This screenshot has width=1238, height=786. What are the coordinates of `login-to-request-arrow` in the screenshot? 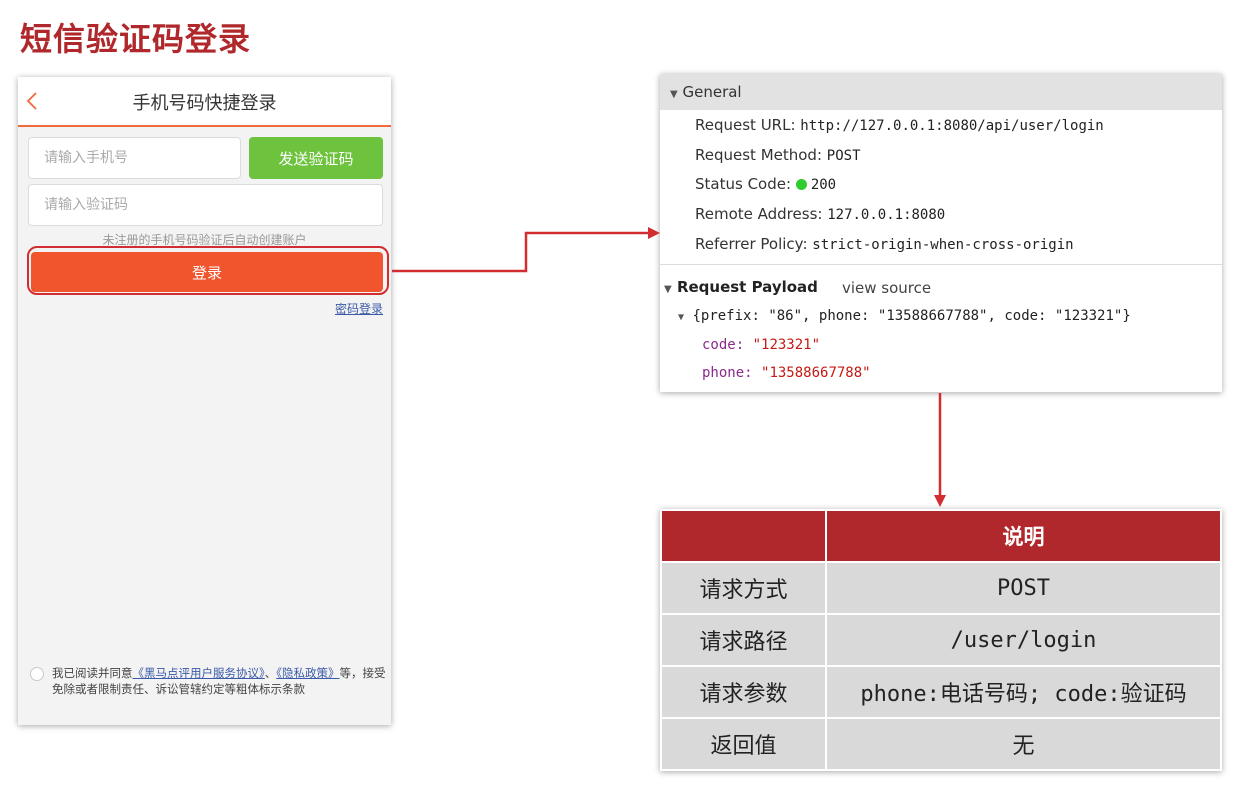 It's located at (521, 252).